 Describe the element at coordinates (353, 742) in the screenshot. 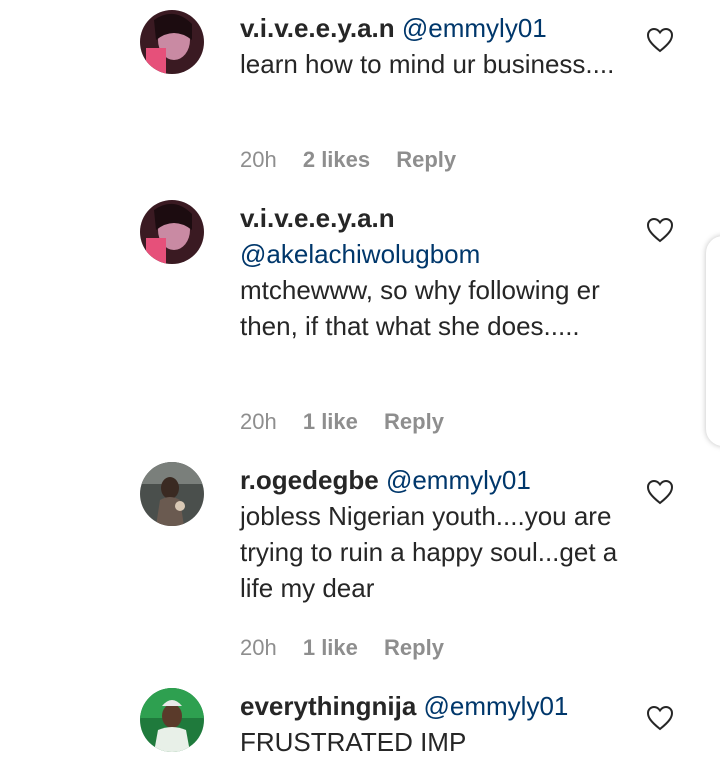

I see `comment-text: FRUSTRATED IMP` at that location.